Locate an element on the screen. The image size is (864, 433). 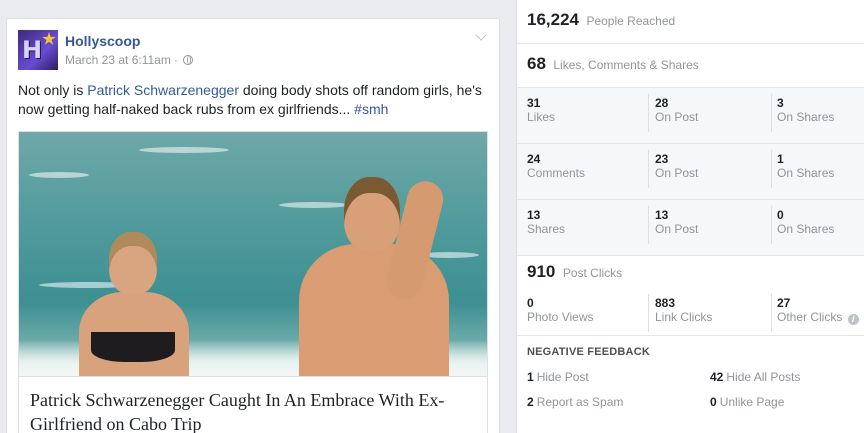
post-text-start: Not only is is located at coordinates (53, 90).